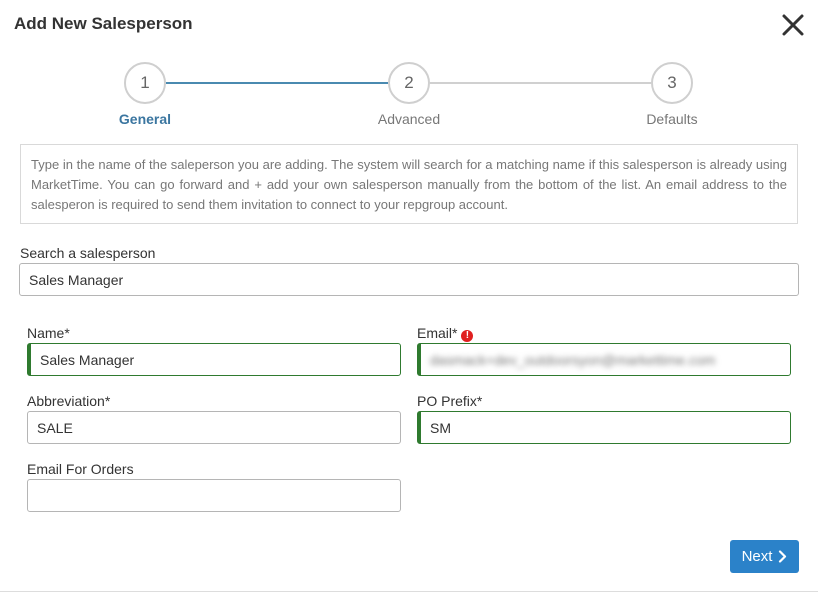 The height and width of the screenshot is (592, 818). Describe the element at coordinates (783, 556) in the screenshot. I see `chevron-right-icon` at that location.